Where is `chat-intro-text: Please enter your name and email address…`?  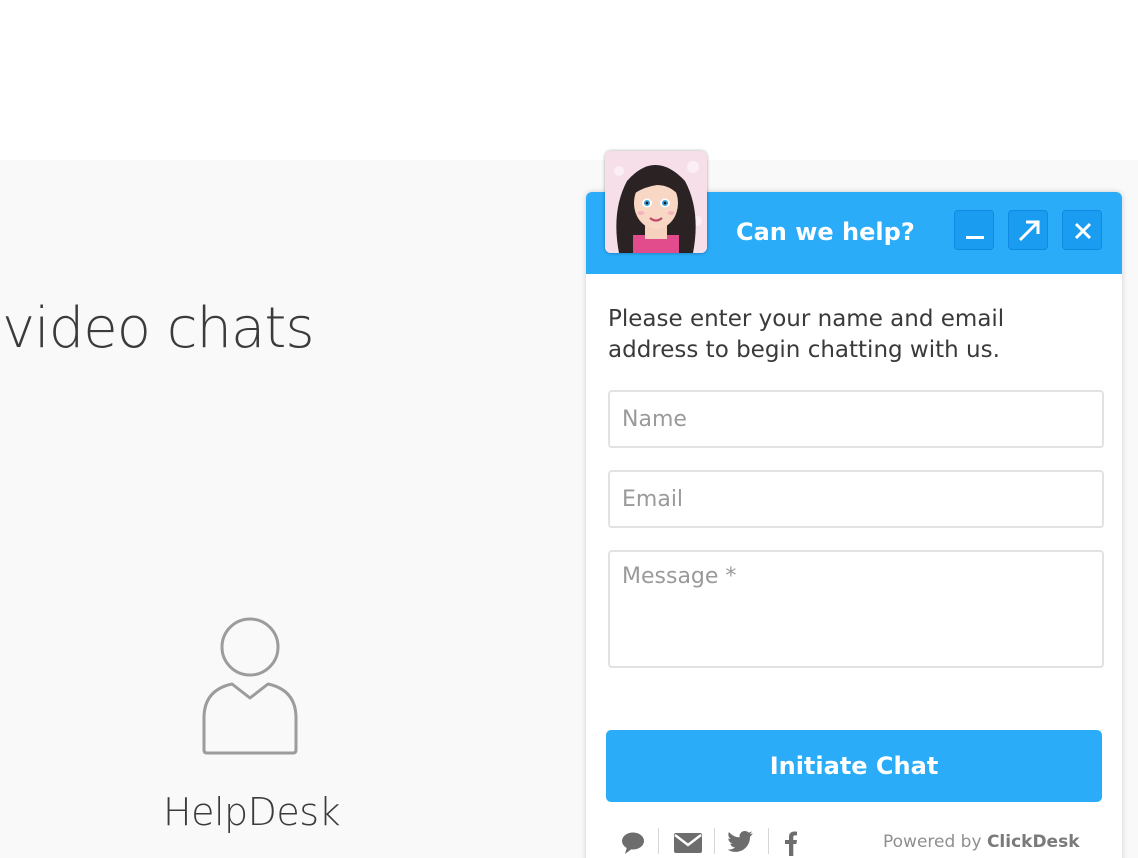
chat-intro-text: Please enter your name and email address… is located at coordinates (806, 334).